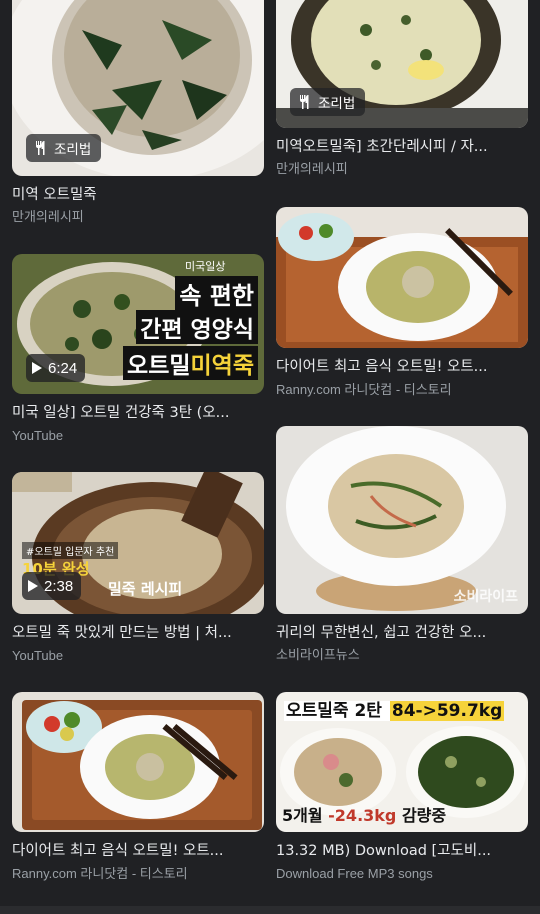  What do you see at coordinates (337, 711) in the screenshot?
I see `thumbnail-overlay-text: 오트밀죽 2탄` at bounding box center [337, 711].